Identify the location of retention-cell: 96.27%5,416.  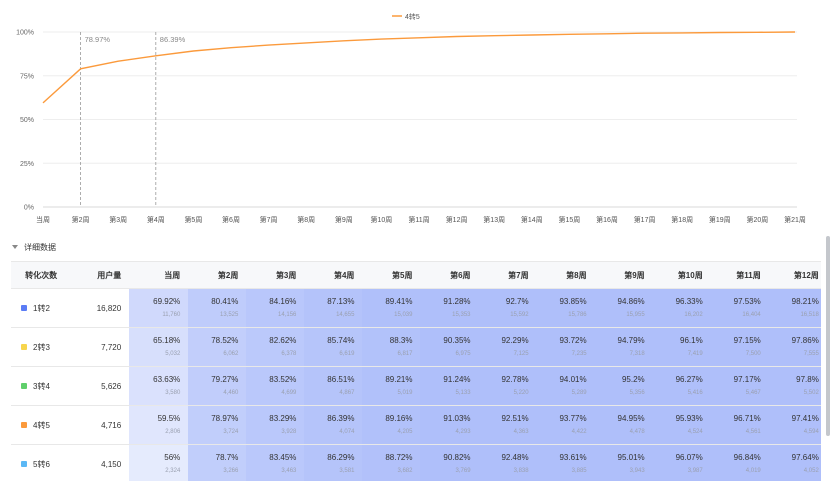
(682, 386).